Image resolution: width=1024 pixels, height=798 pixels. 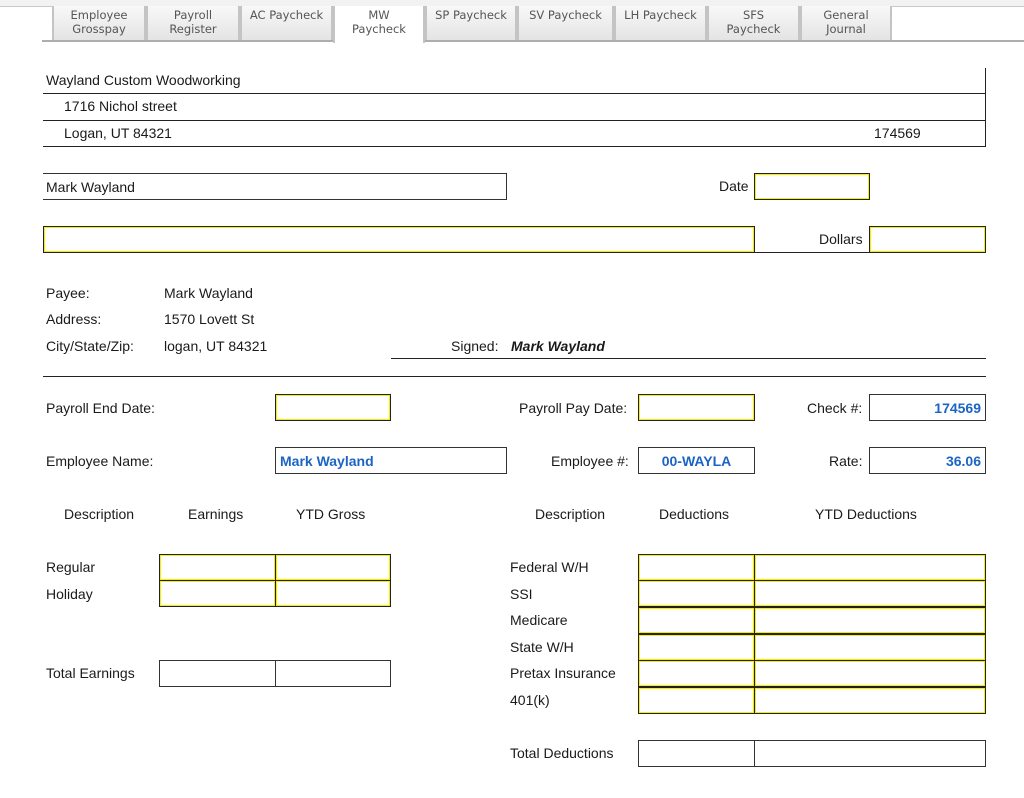 I want to click on regular-earnings-input, so click(x=217, y=567).